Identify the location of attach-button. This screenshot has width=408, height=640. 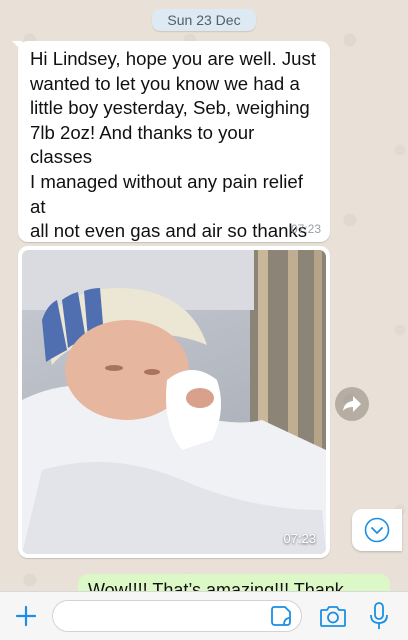
(26, 616).